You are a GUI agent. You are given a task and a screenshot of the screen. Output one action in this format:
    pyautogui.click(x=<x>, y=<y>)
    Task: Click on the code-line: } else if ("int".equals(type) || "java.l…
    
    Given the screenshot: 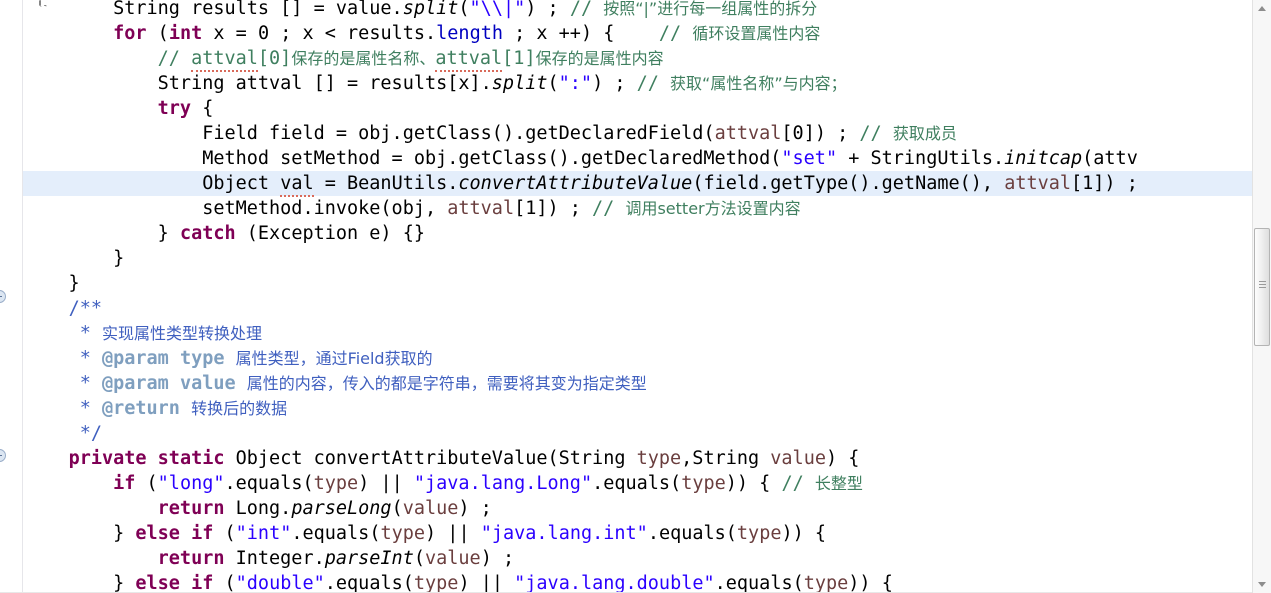 What is the action you would take?
    pyautogui.click(x=626, y=533)
    